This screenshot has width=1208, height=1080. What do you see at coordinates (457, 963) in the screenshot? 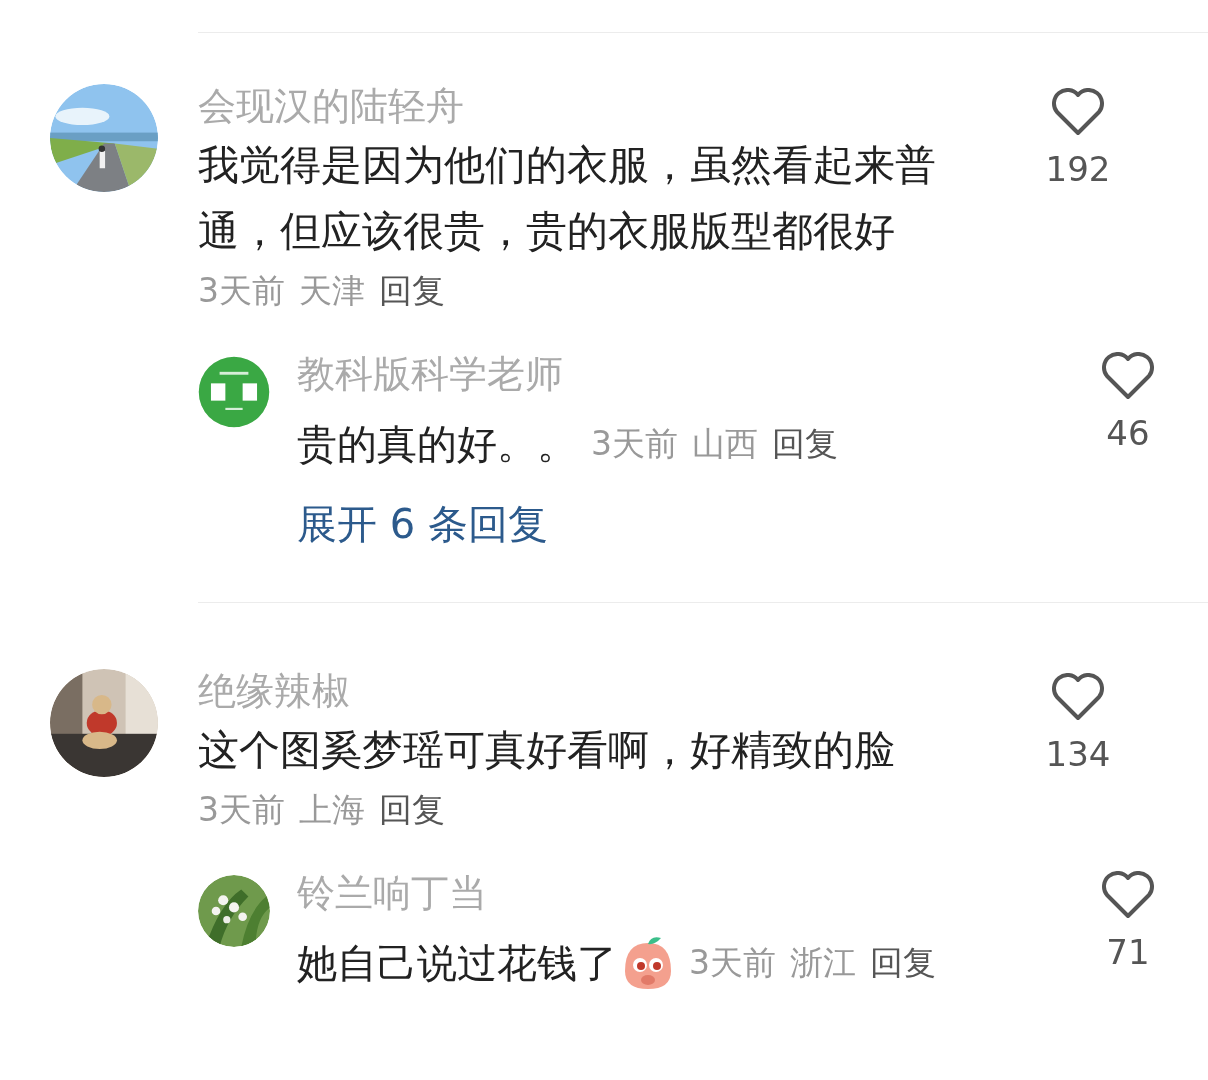
I see `reply-text: 她自己说过花钱了` at bounding box center [457, 963].